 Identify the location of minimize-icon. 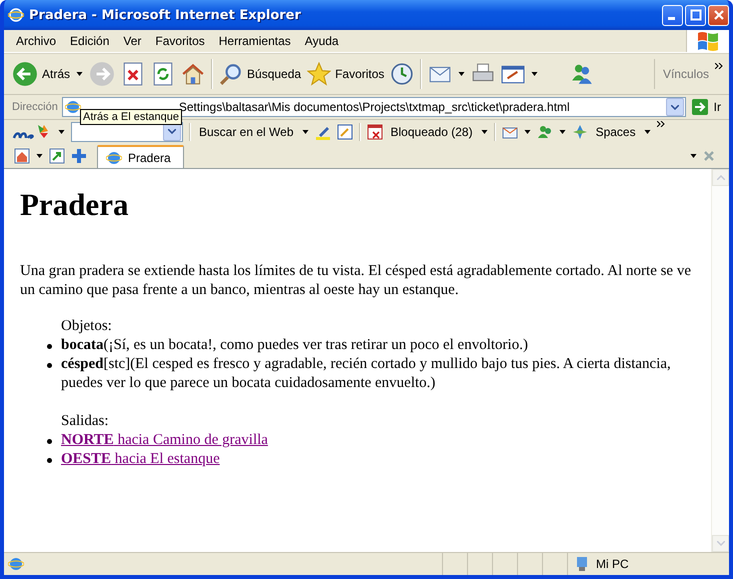
(671, 18).